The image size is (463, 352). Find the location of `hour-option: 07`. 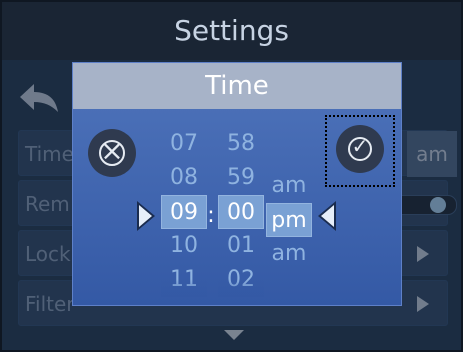

hour-option: 07 is located at coordinates (184, 144).